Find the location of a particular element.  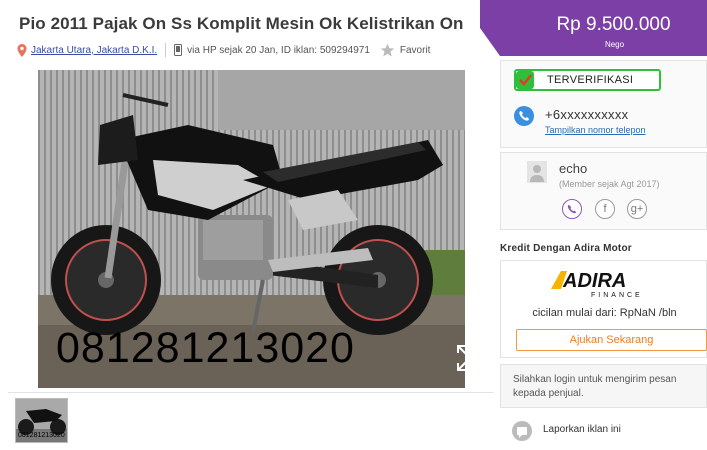

user-box: echo (Member sejak Agt 2017) f g+ is located at coordinates (603, 191).